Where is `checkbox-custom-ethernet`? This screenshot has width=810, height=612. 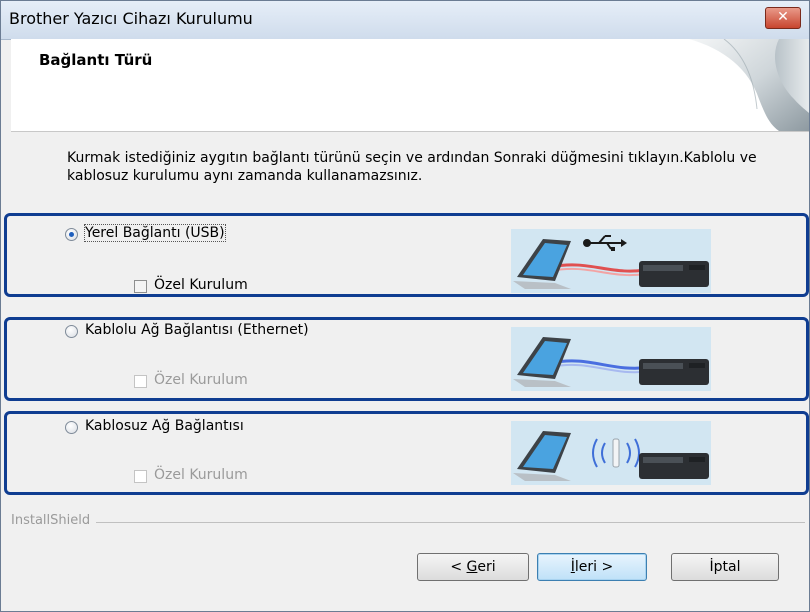
checkbox-custom-ethernet is located at coordinates (140, 381).